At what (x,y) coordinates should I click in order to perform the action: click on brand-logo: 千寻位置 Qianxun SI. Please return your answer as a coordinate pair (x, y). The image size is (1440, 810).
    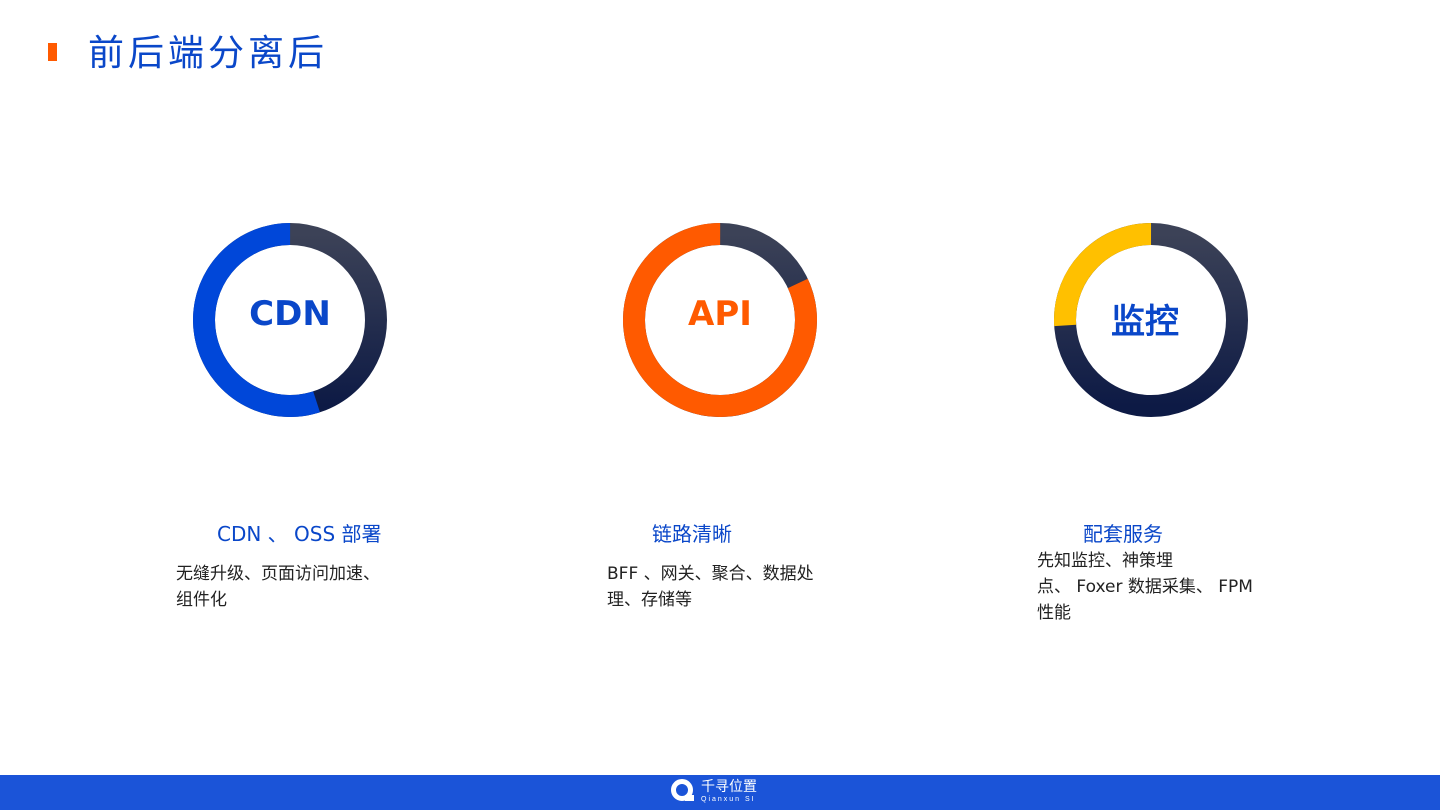
    Looking at the image, I should click on (713, 791).